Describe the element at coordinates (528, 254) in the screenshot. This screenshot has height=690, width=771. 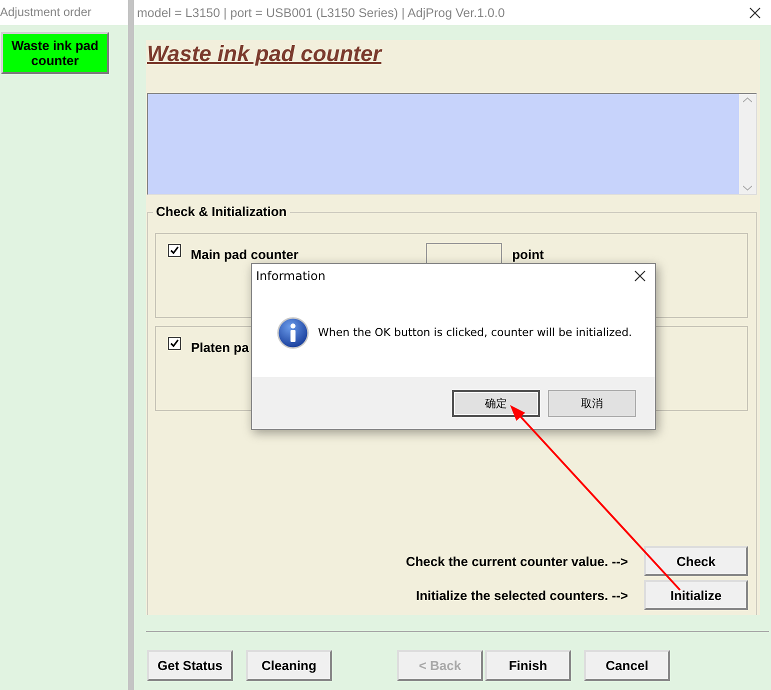
I see `unit-label: point` at that location.